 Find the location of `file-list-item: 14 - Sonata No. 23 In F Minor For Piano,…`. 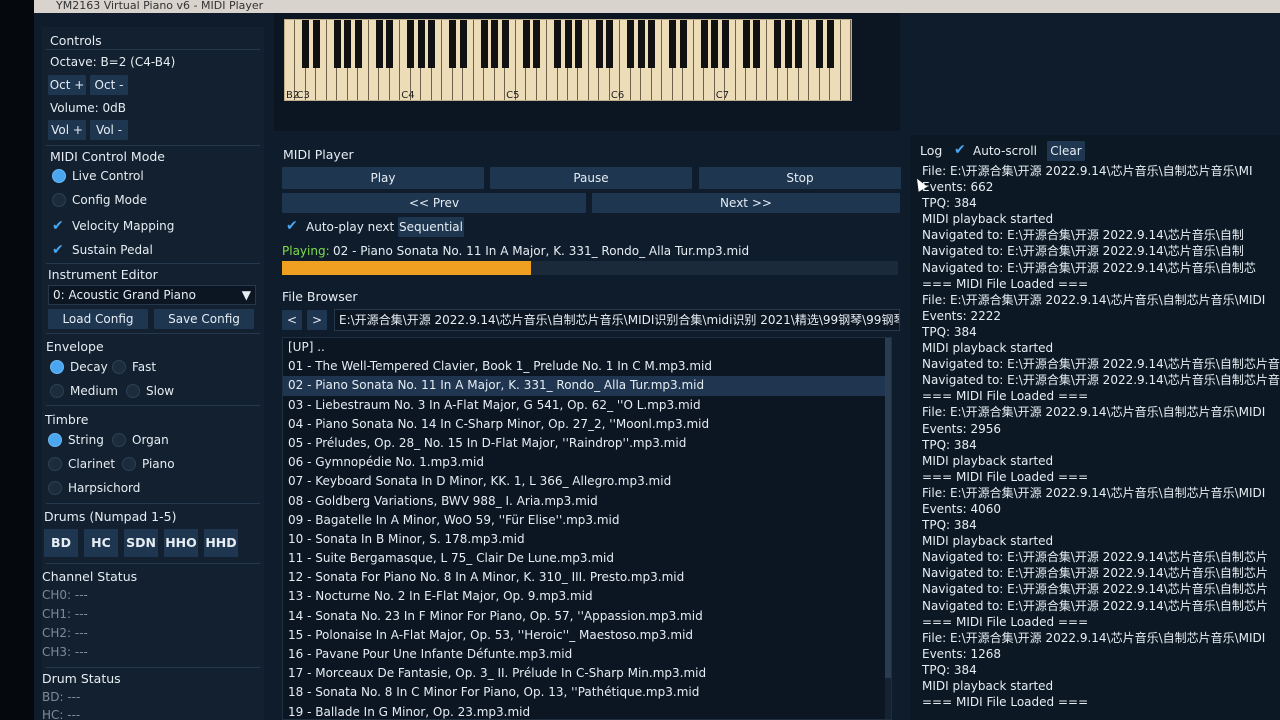

file-list-item: 14 - Sonata No. 23 In F Minor For Piano,… is located at coordinates (587, 616).